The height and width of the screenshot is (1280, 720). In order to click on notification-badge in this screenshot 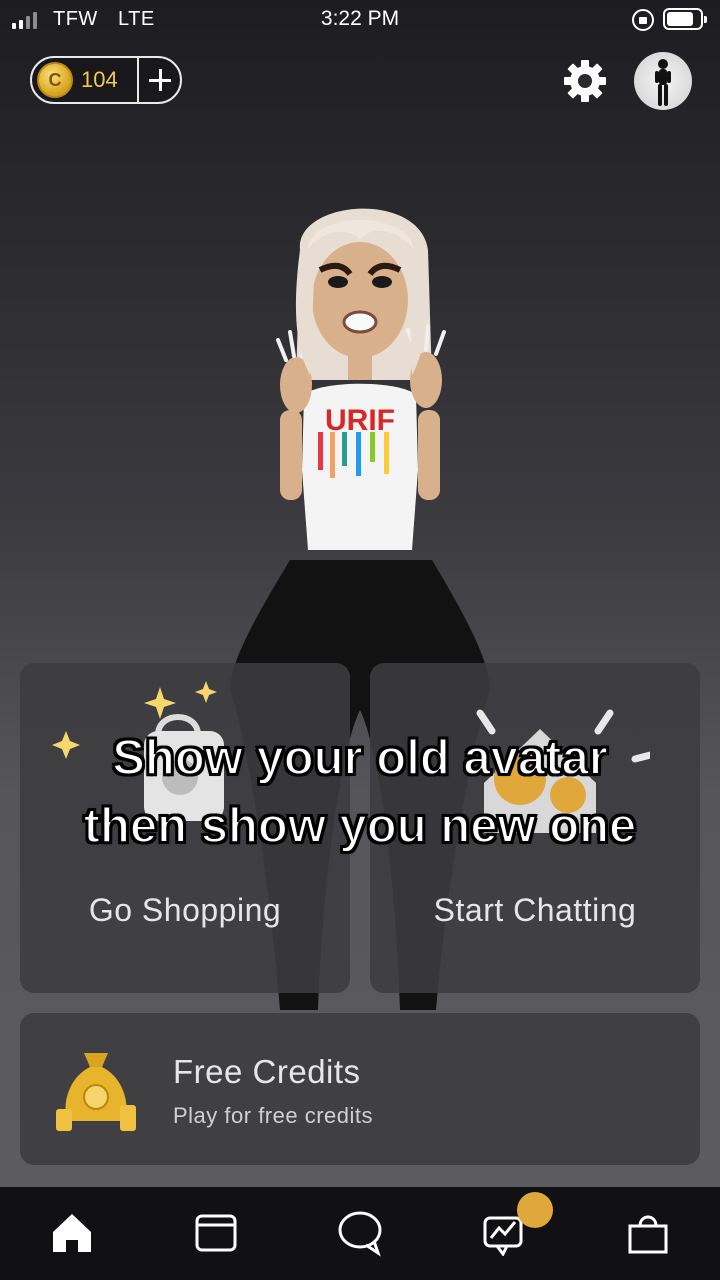, I will do `click(535, 1210)`.